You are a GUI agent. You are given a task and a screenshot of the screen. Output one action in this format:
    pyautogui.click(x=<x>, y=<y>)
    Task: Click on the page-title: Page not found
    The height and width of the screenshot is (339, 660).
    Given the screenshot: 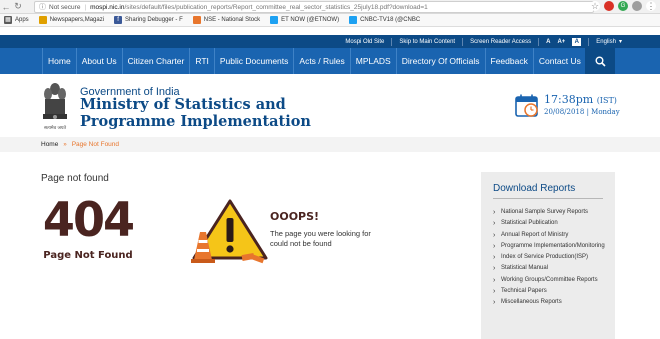 What is the action you would take?
    pyautogui.click(x=75, y=178)
    